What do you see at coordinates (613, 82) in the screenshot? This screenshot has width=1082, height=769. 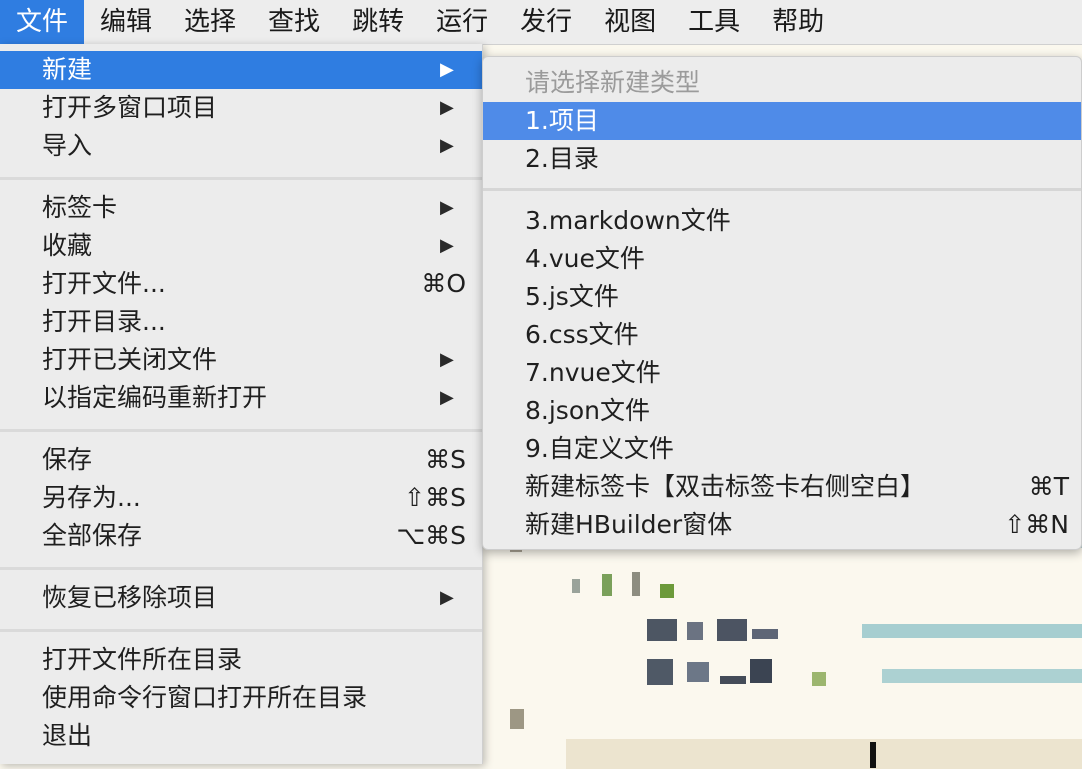 I see `submenu-header-label: 请选择新建类型` at bounding box center [613, 82].